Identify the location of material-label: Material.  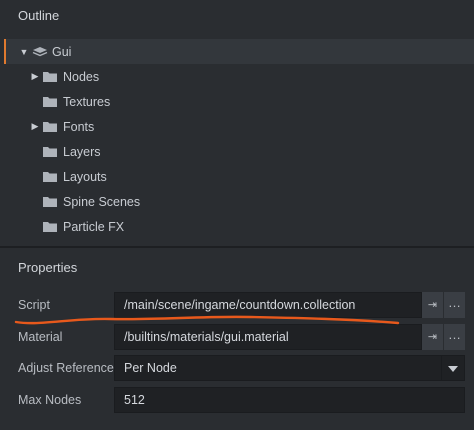
(40, 337).